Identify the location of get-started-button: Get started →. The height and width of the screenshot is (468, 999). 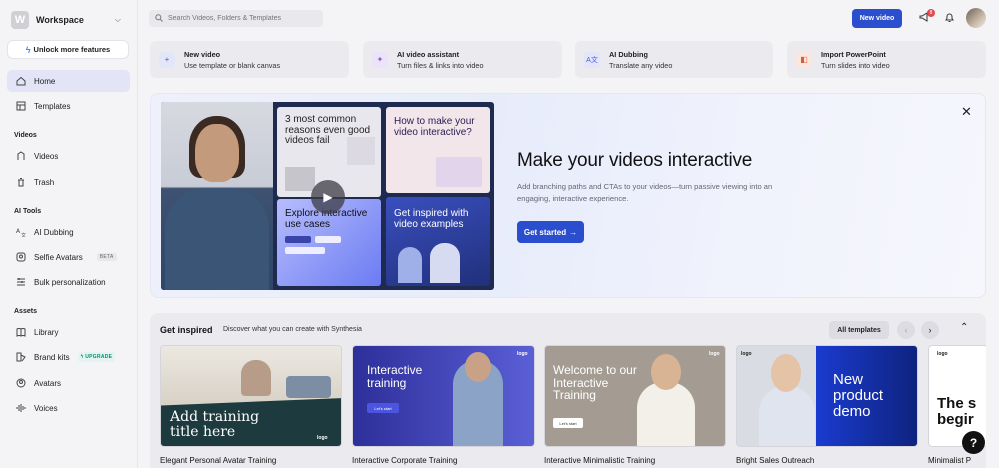
(550, 232).